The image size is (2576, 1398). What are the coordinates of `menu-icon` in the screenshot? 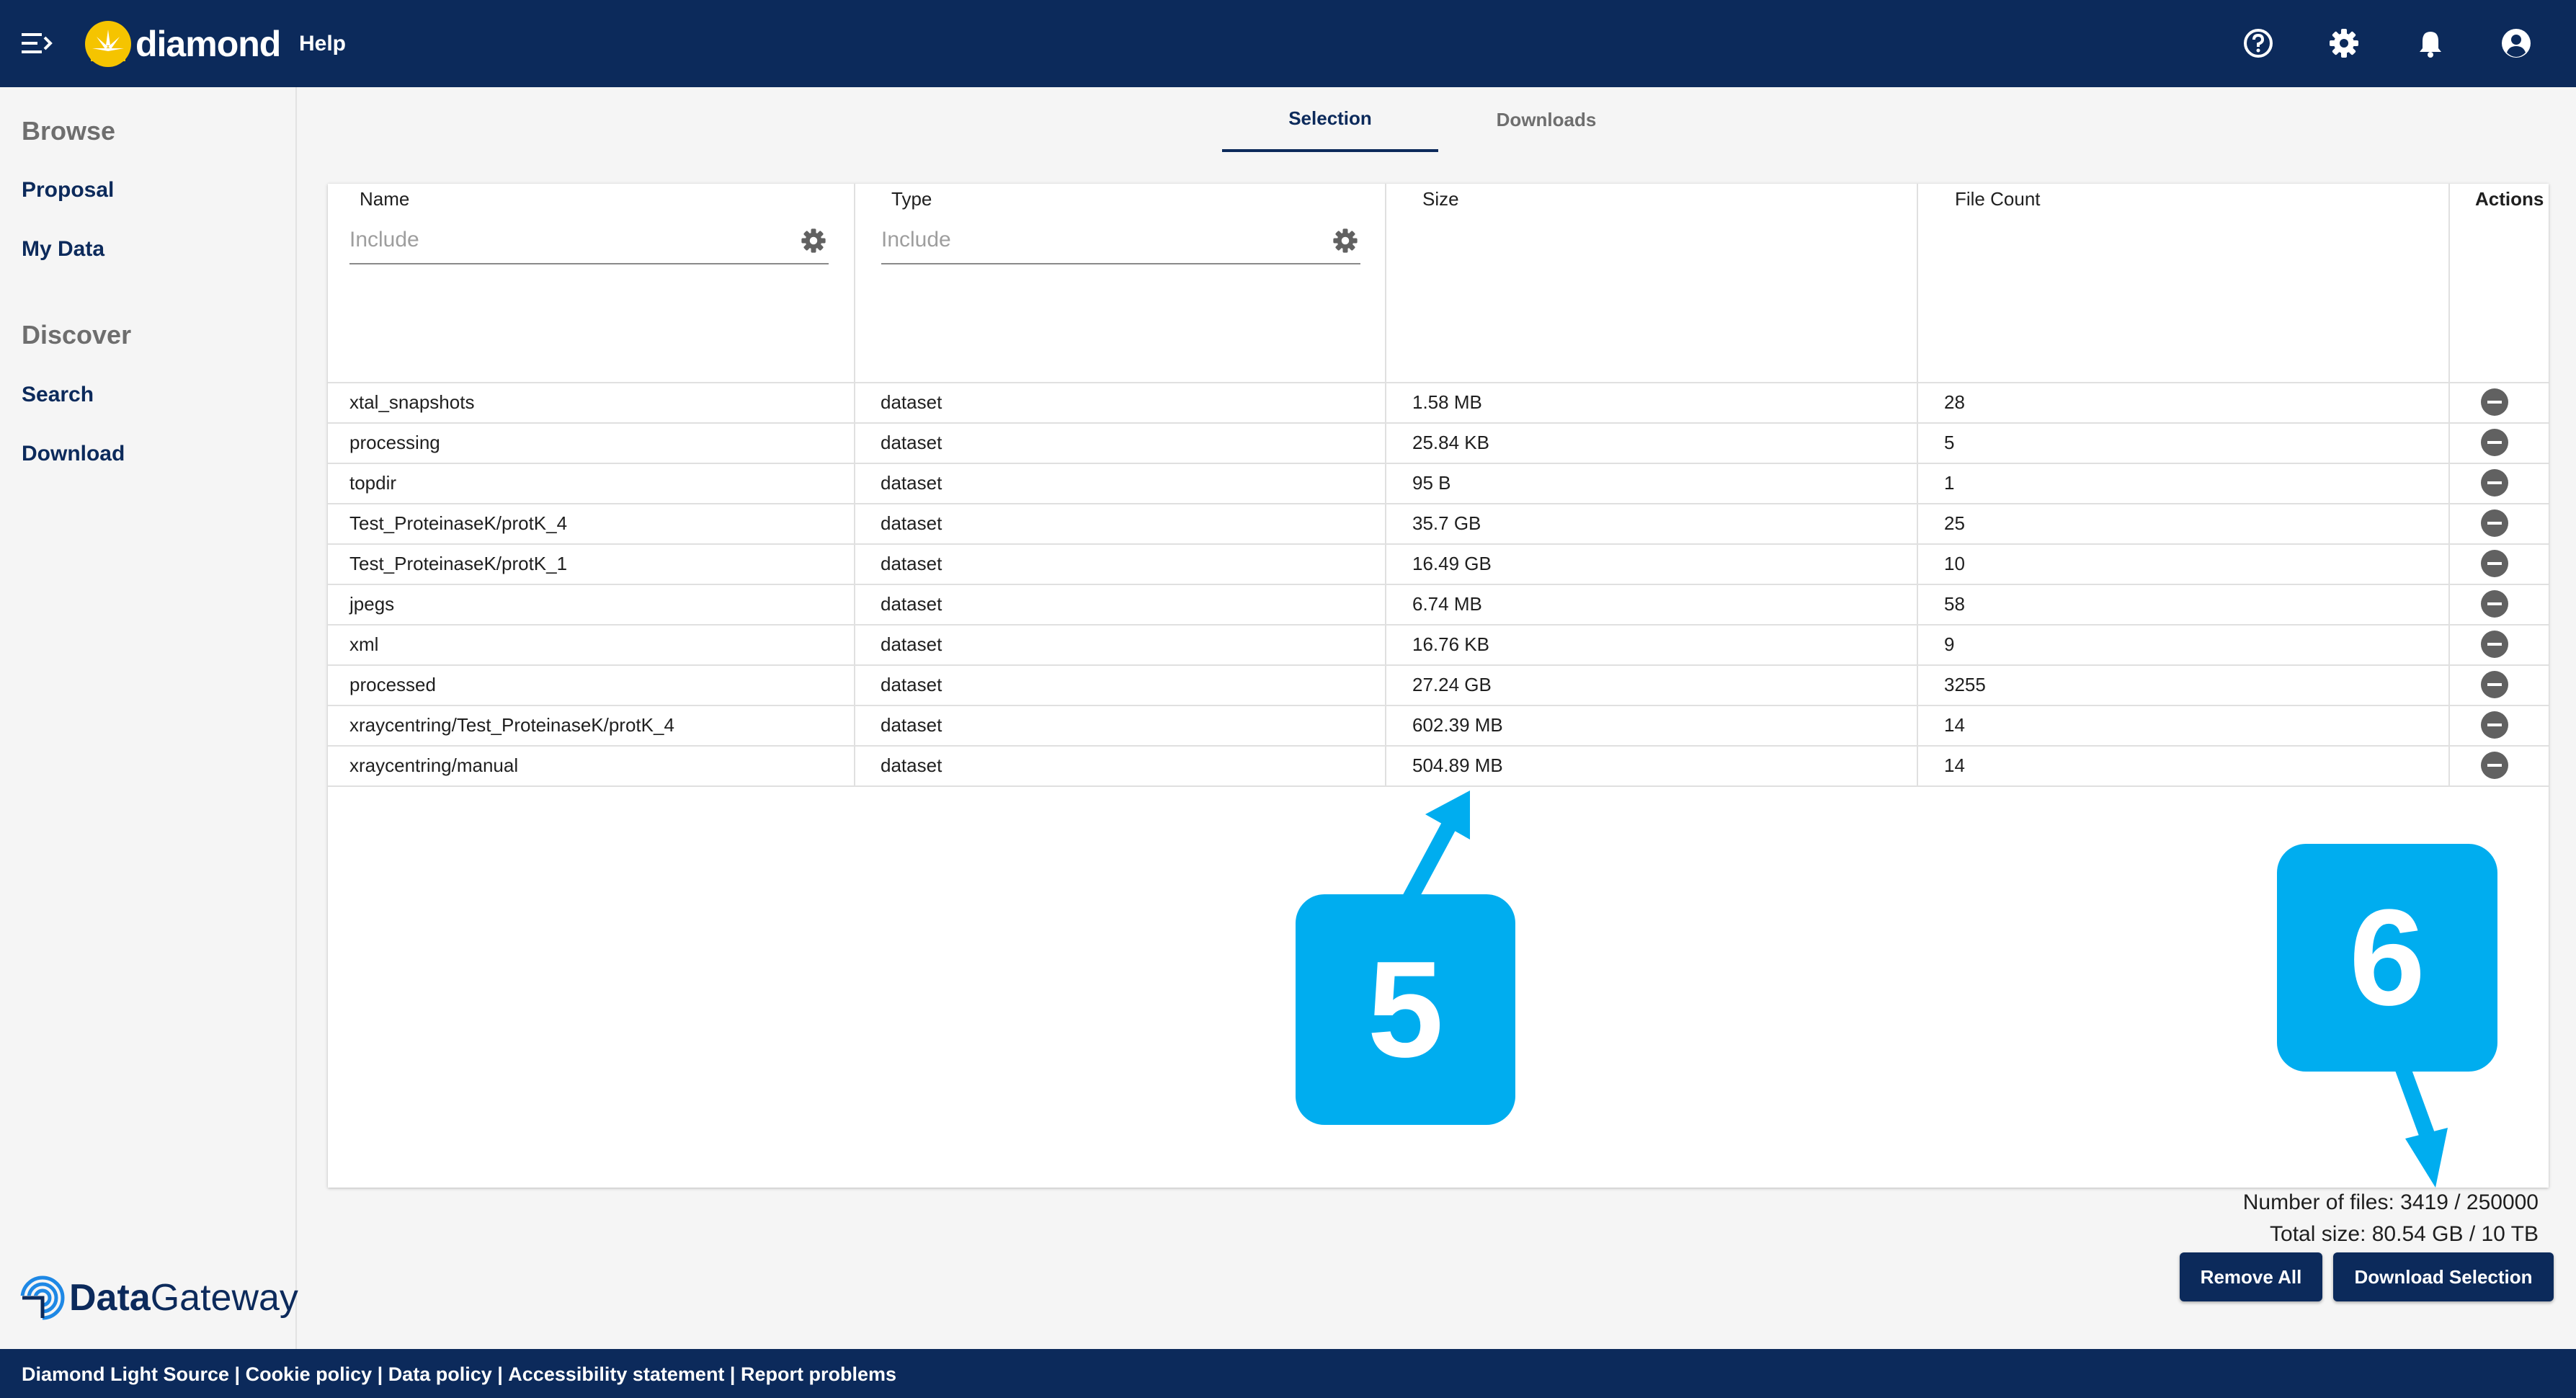 It's located at (37, 43).